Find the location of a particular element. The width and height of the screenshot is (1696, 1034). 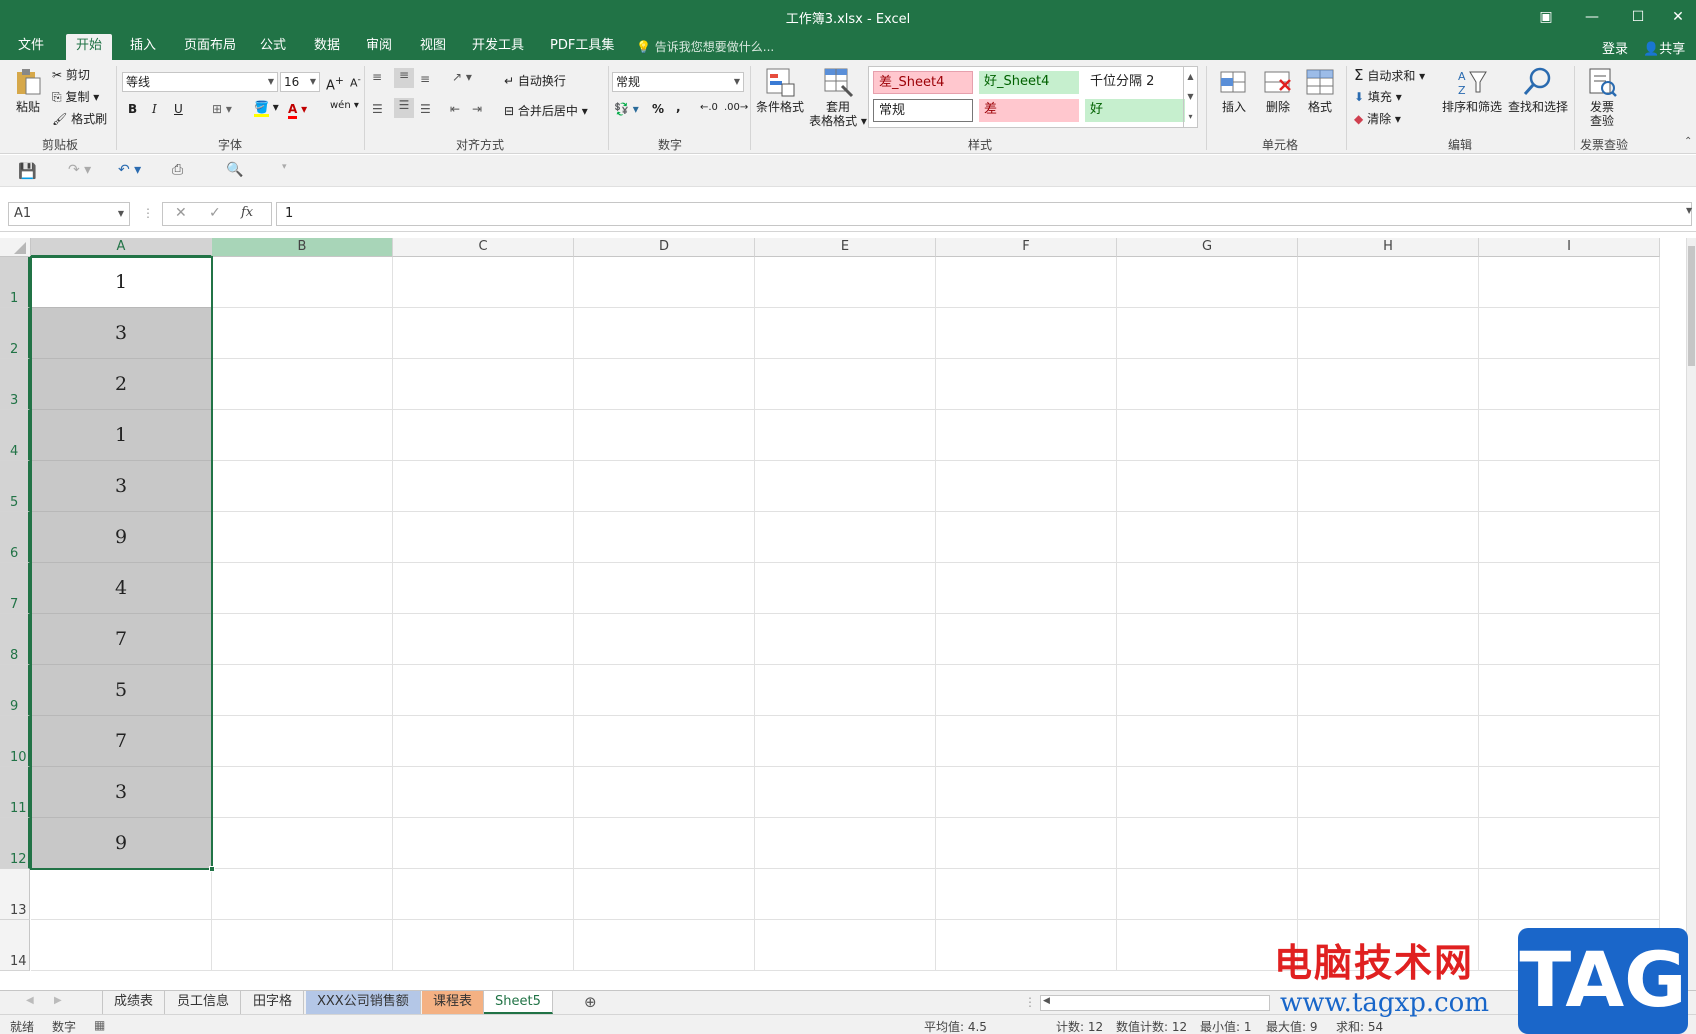

format-cells-button: 格式 is located at coordinates (1320, 107).